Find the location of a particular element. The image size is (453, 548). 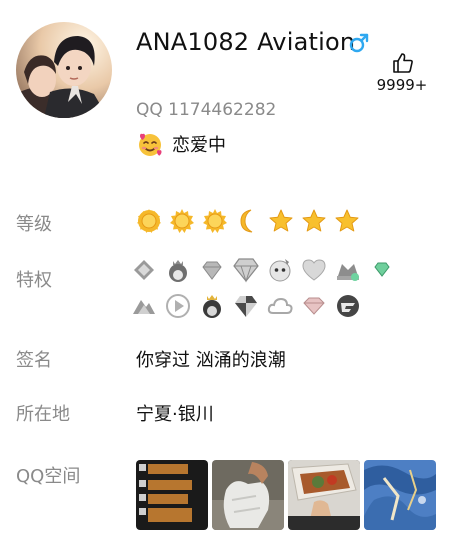

male-icon is located at coordinates (359, 43).